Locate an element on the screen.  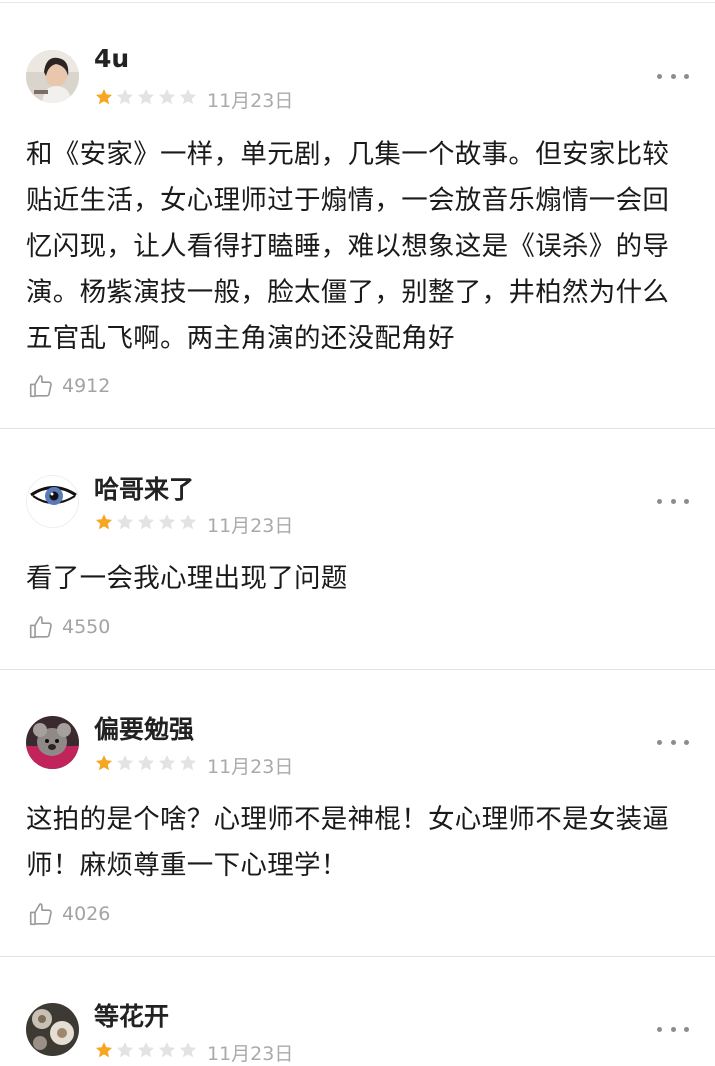
like-button: 4550 is located at coordinates (69, 627).